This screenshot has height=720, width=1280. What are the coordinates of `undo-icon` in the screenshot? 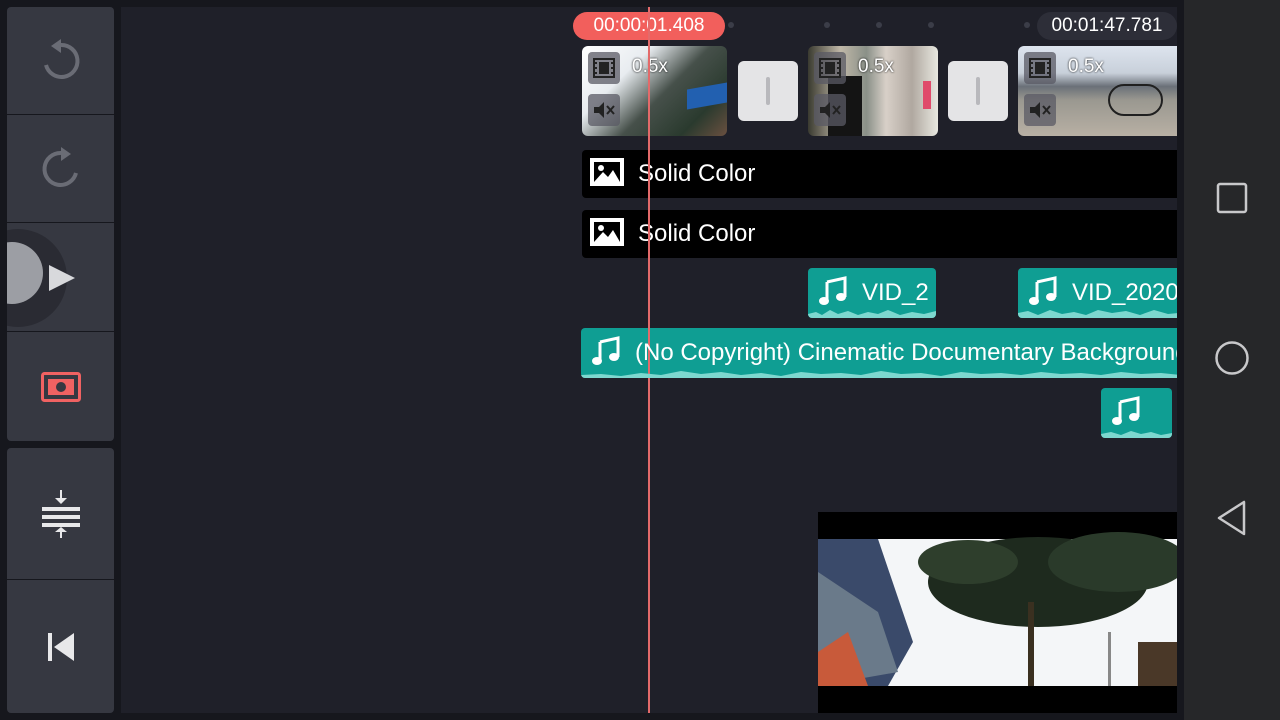 It's located at (61, 60).